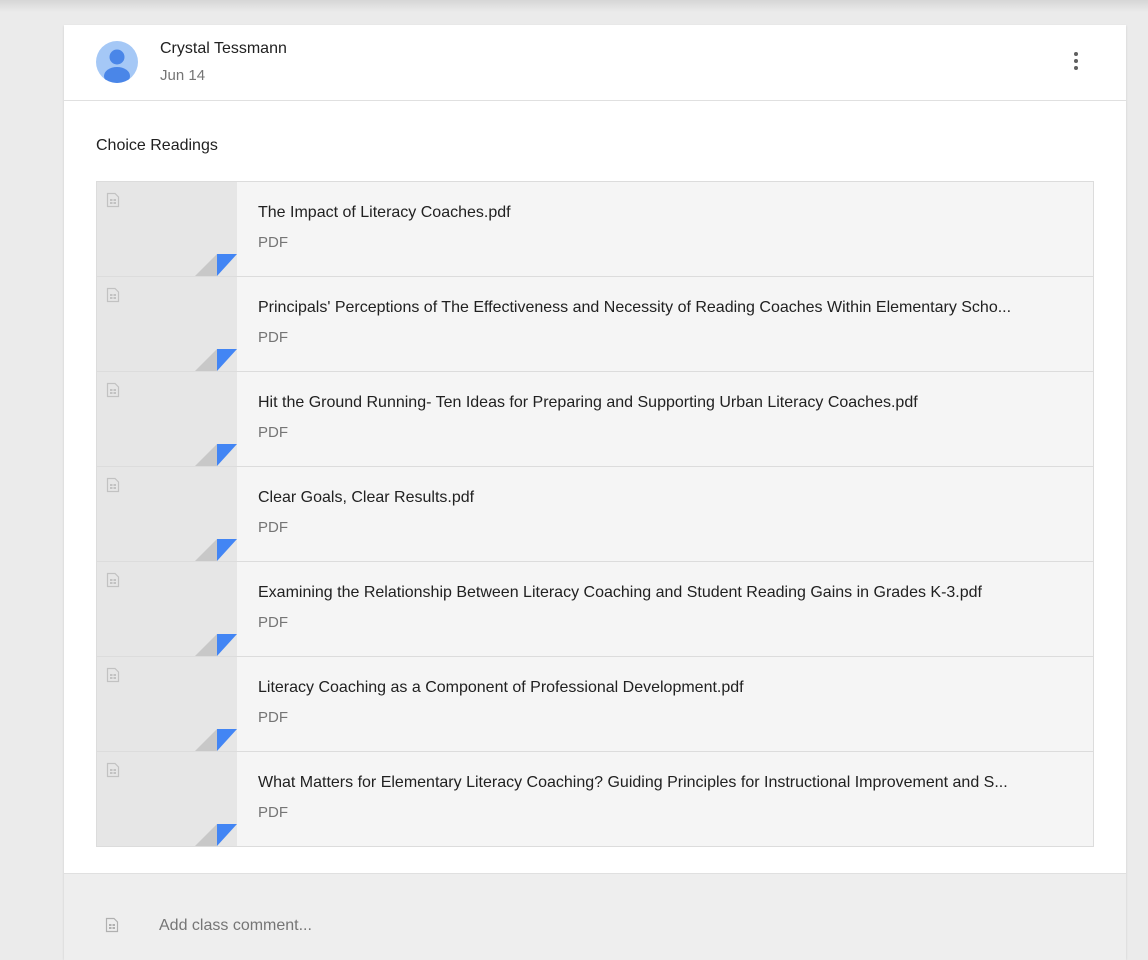 This screenshot has height=960, width=1148. I want to click on comment-icon, so click(112, 927).